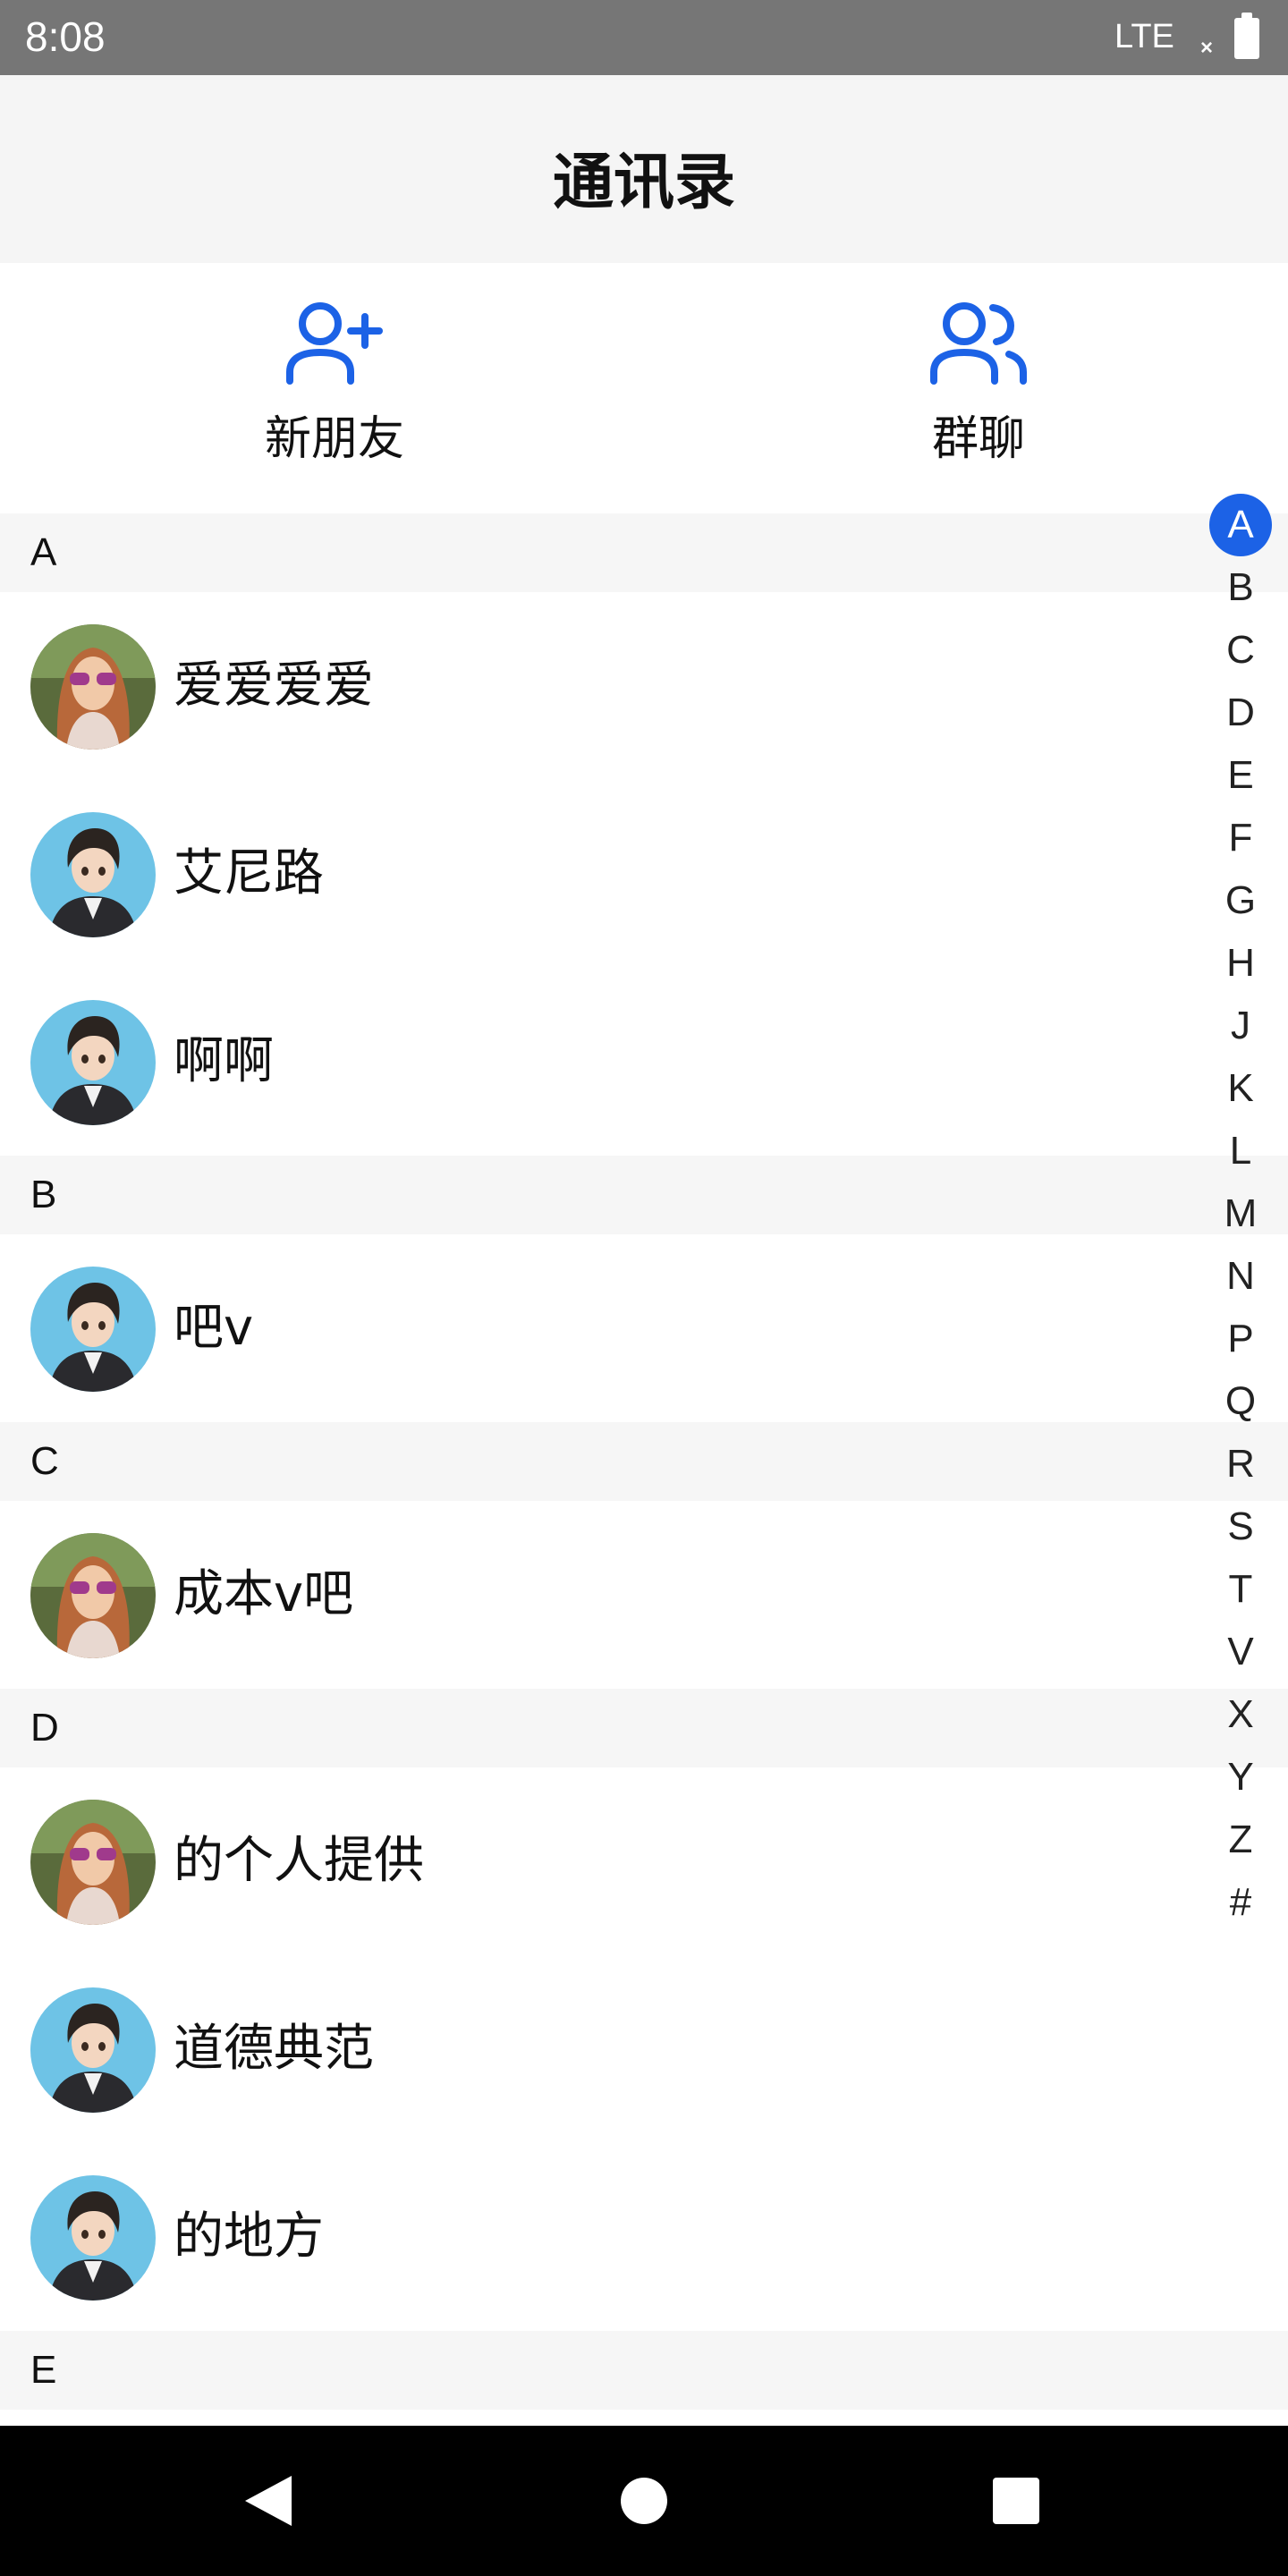 The height and width of the screenshot is (2576, 1288). I want to click on index-letter-q: Q, so click(1240, 1401).